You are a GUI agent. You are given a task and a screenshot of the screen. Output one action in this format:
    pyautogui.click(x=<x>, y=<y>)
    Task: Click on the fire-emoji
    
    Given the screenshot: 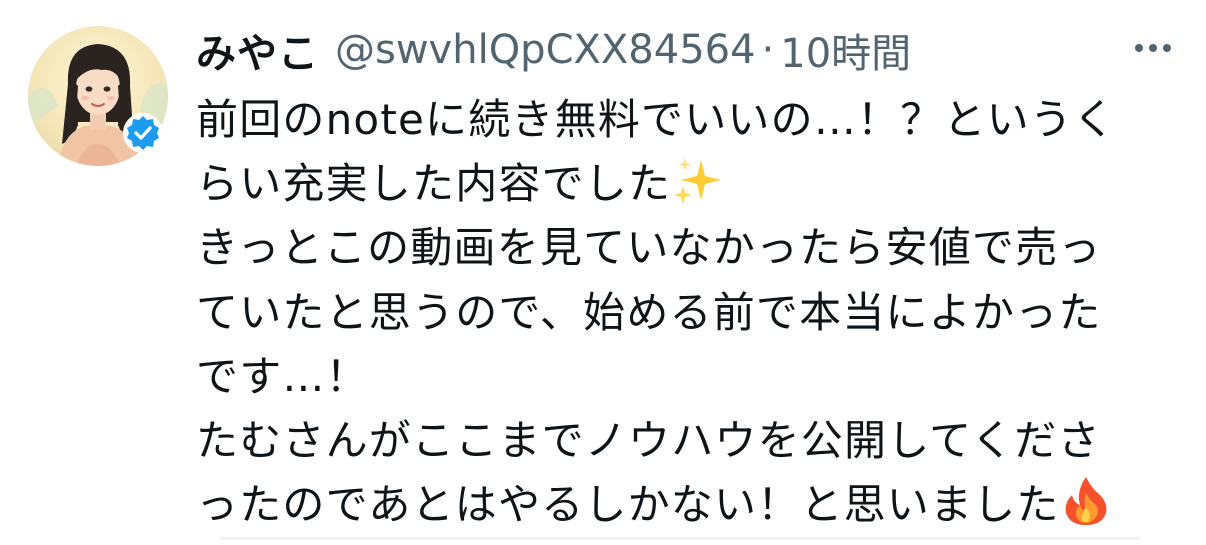 What is the action you would take?
    pyautogui.click(x=1086, y=510)
    